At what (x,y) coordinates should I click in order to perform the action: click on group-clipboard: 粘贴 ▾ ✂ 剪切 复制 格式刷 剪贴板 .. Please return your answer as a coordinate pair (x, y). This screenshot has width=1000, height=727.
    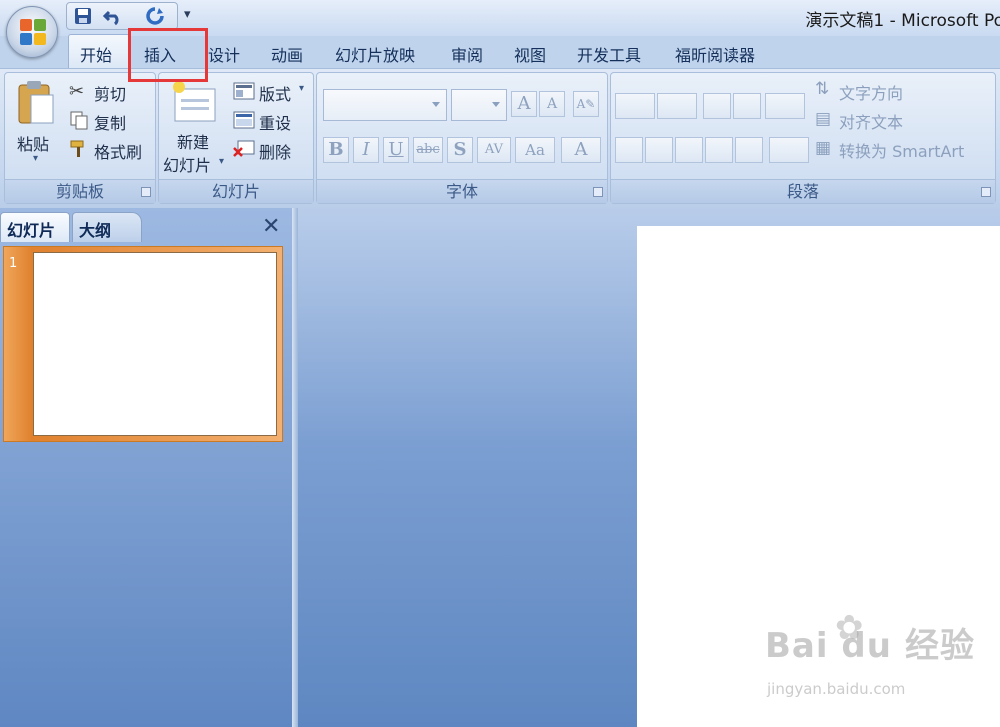
    Looking at the image, I should click on (80, 138).